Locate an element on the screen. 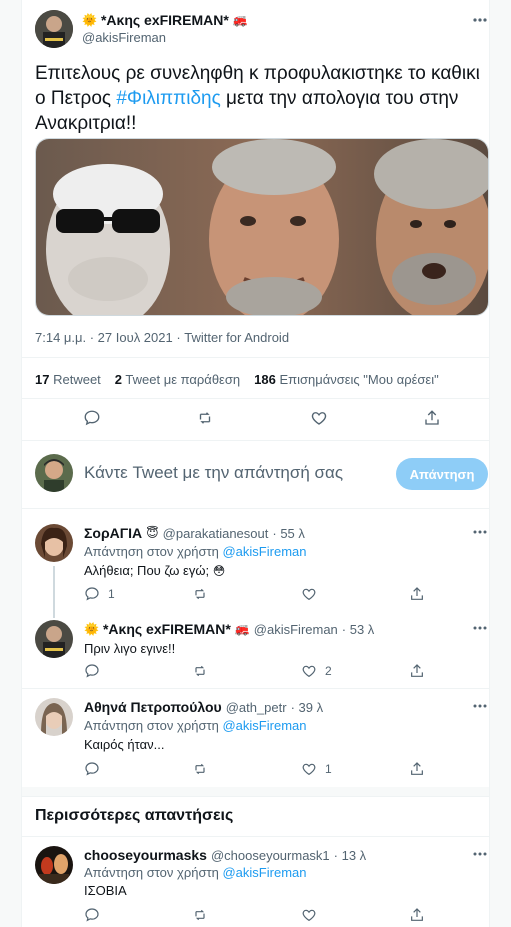 This screenshot has height=927, width=511. likes-stat: 186 Επισημάνσεις "Μου αρέσει" is located at coordinates (346, 379).